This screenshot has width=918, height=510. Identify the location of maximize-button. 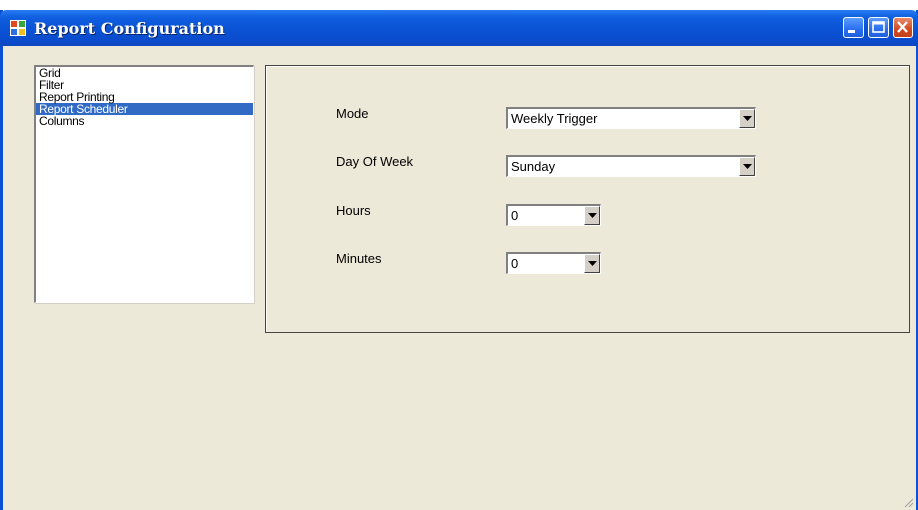
(878, 27).